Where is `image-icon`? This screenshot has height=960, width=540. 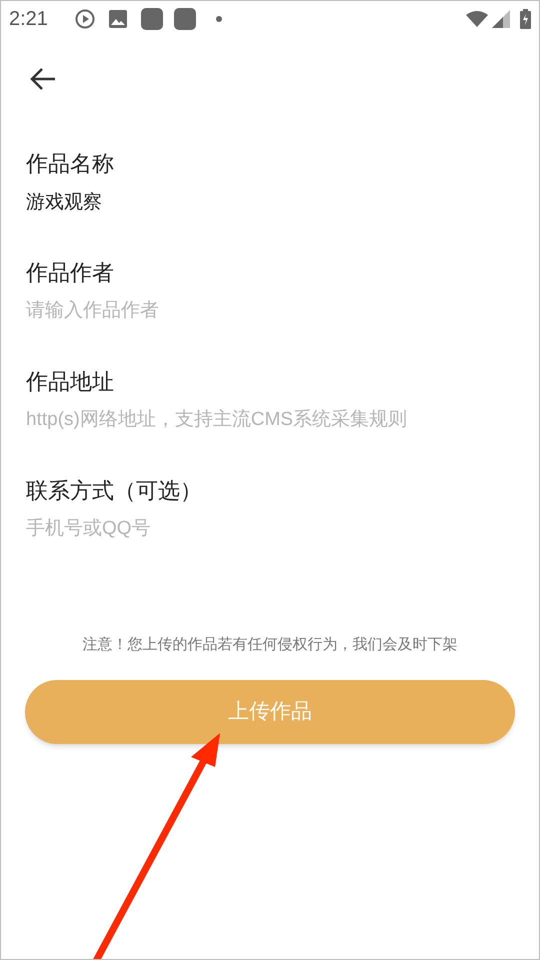 image-icon is located at coordinates (118, 19).